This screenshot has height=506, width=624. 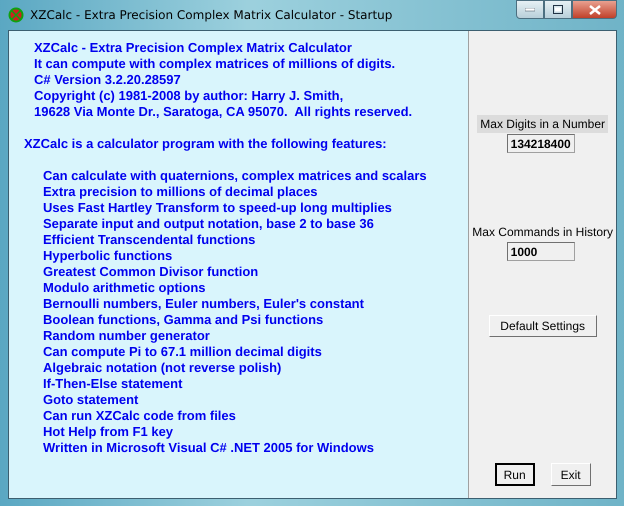 I want to click on feature-item: Extra precision to millions of decimal places, so click(x=181, y=192).